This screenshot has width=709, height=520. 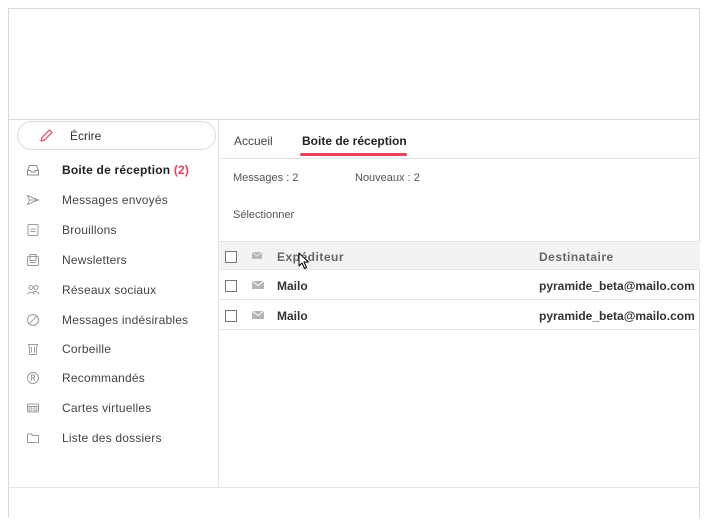 What do you see at coordinates (33, 378) in the screenshot?
I see `registered-icon` at bounding box center [33, 378].